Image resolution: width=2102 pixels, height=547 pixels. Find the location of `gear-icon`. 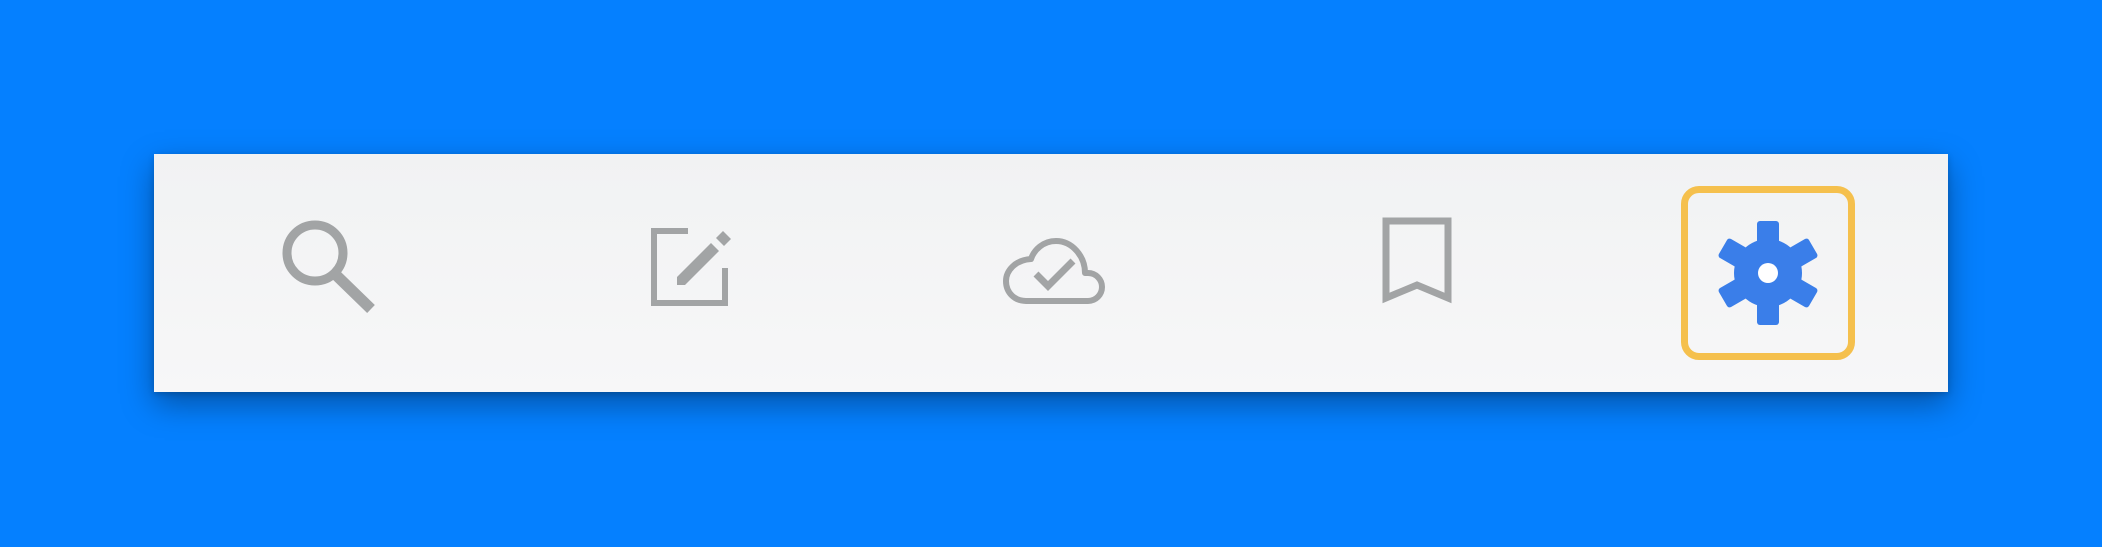

gear-icon is located at coordinates (1768, 273).